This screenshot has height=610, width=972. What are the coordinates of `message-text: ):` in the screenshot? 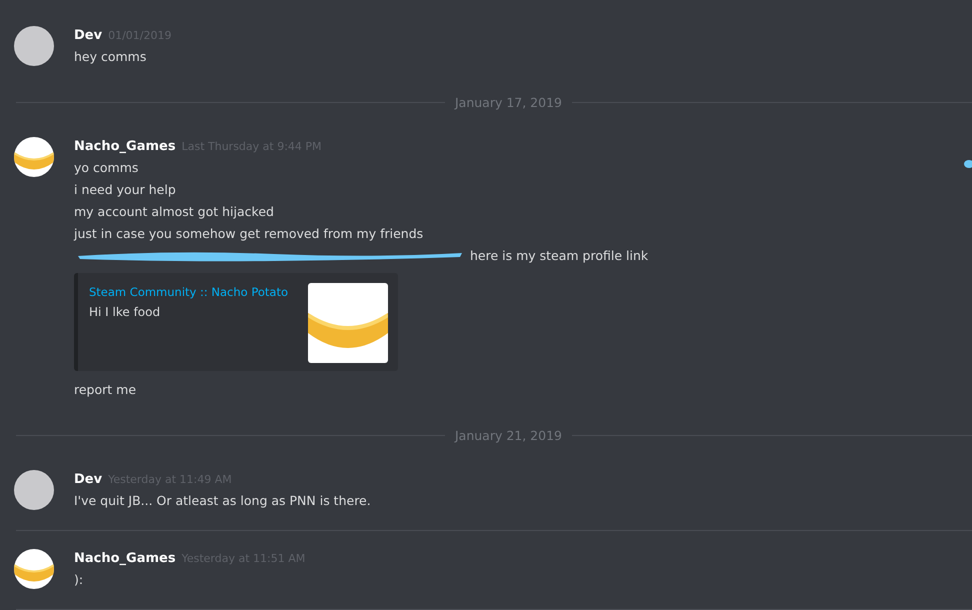 It's located at (79, 580).